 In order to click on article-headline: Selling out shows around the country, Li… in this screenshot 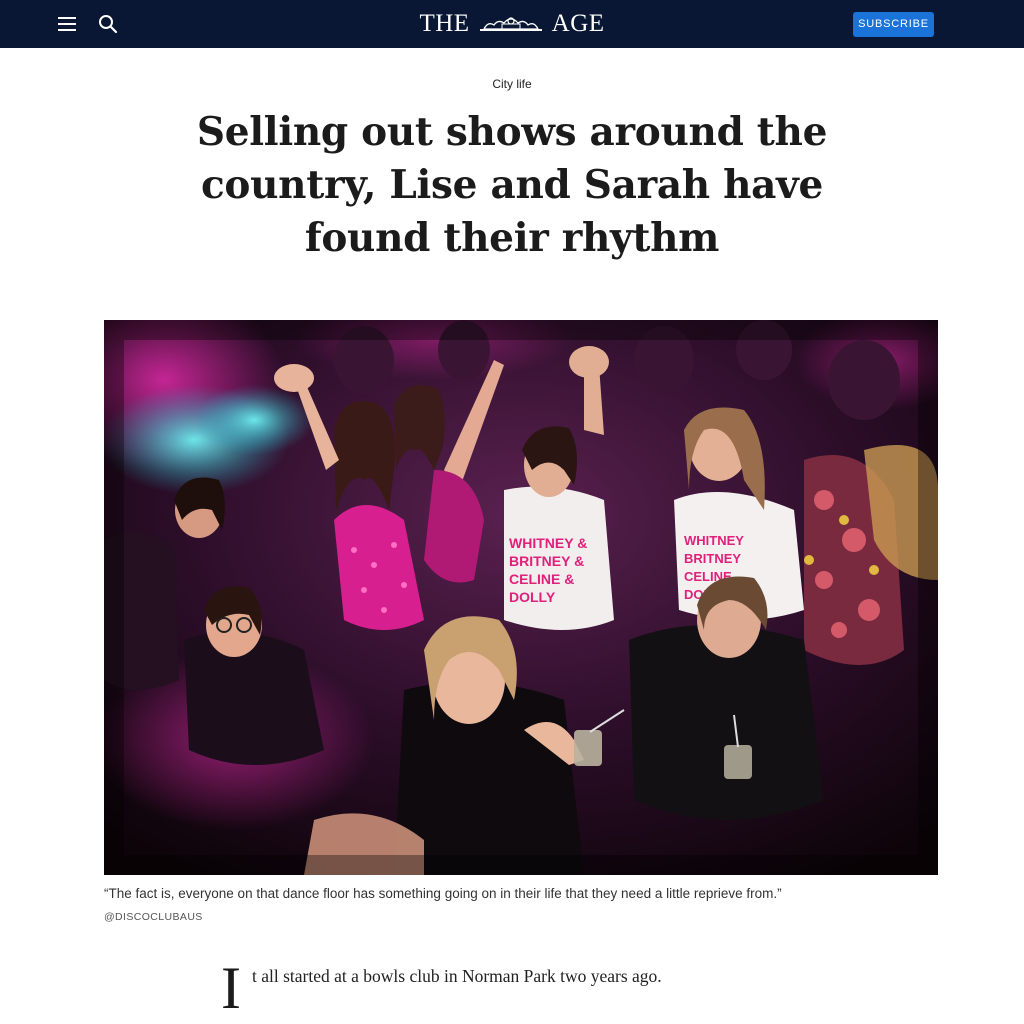, I will do `click(512, 185)`.